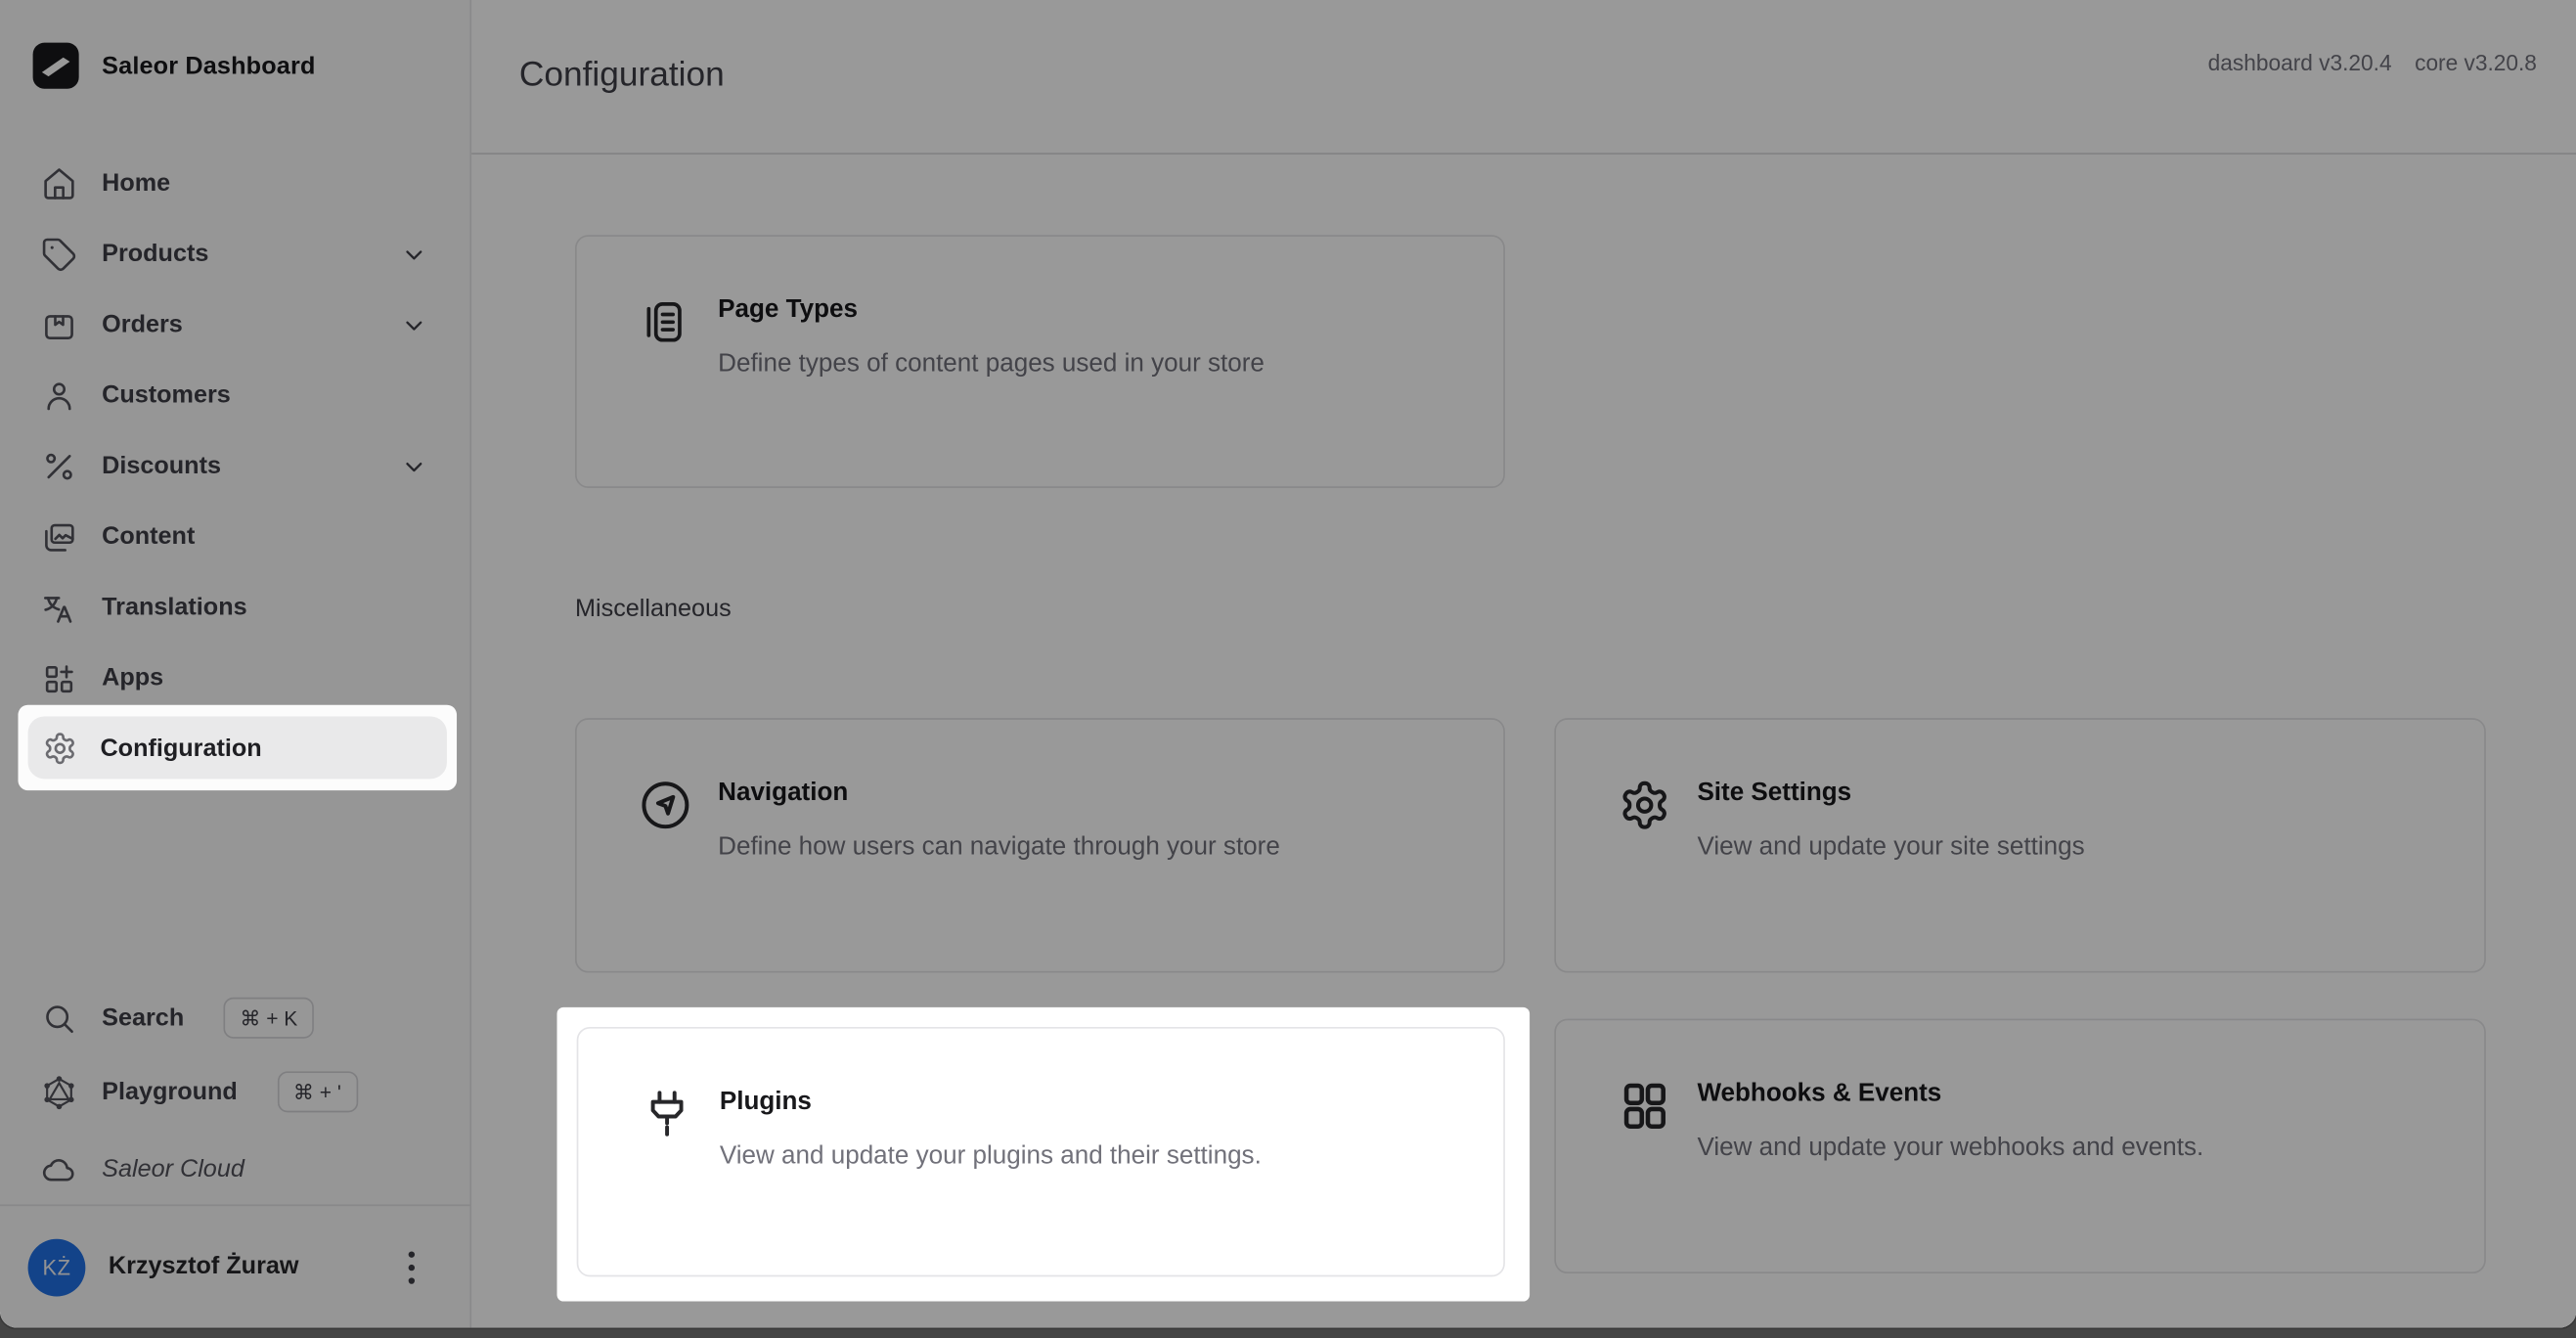 The width and height of the screenshot is (2576, 1338). What do you see at coordinates (181, 748) in the screenshot?
I see `sidebar-item-label: Configuration` at bounding box center [181, 748].